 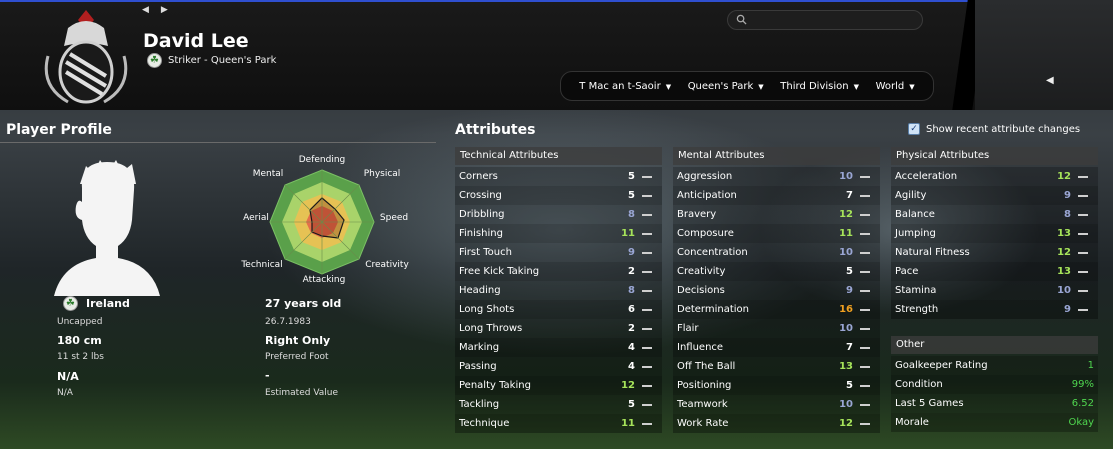 I want to click on attribute-row: Stamina 10, so click(x=994, y=290).